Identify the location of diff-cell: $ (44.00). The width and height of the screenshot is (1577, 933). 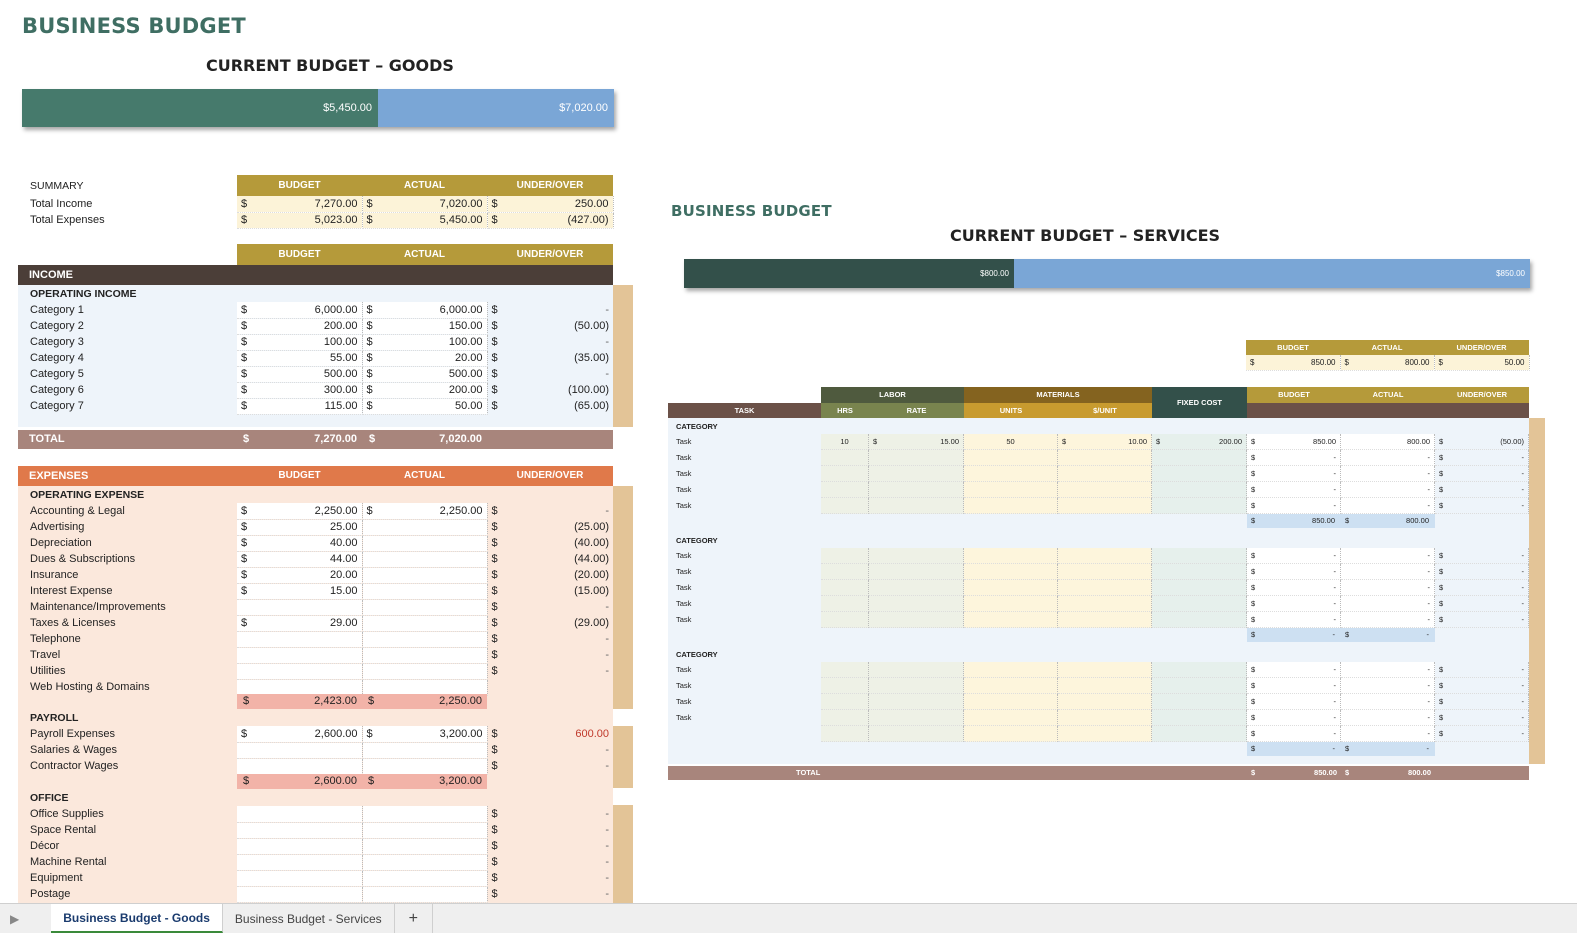
(550, 559).